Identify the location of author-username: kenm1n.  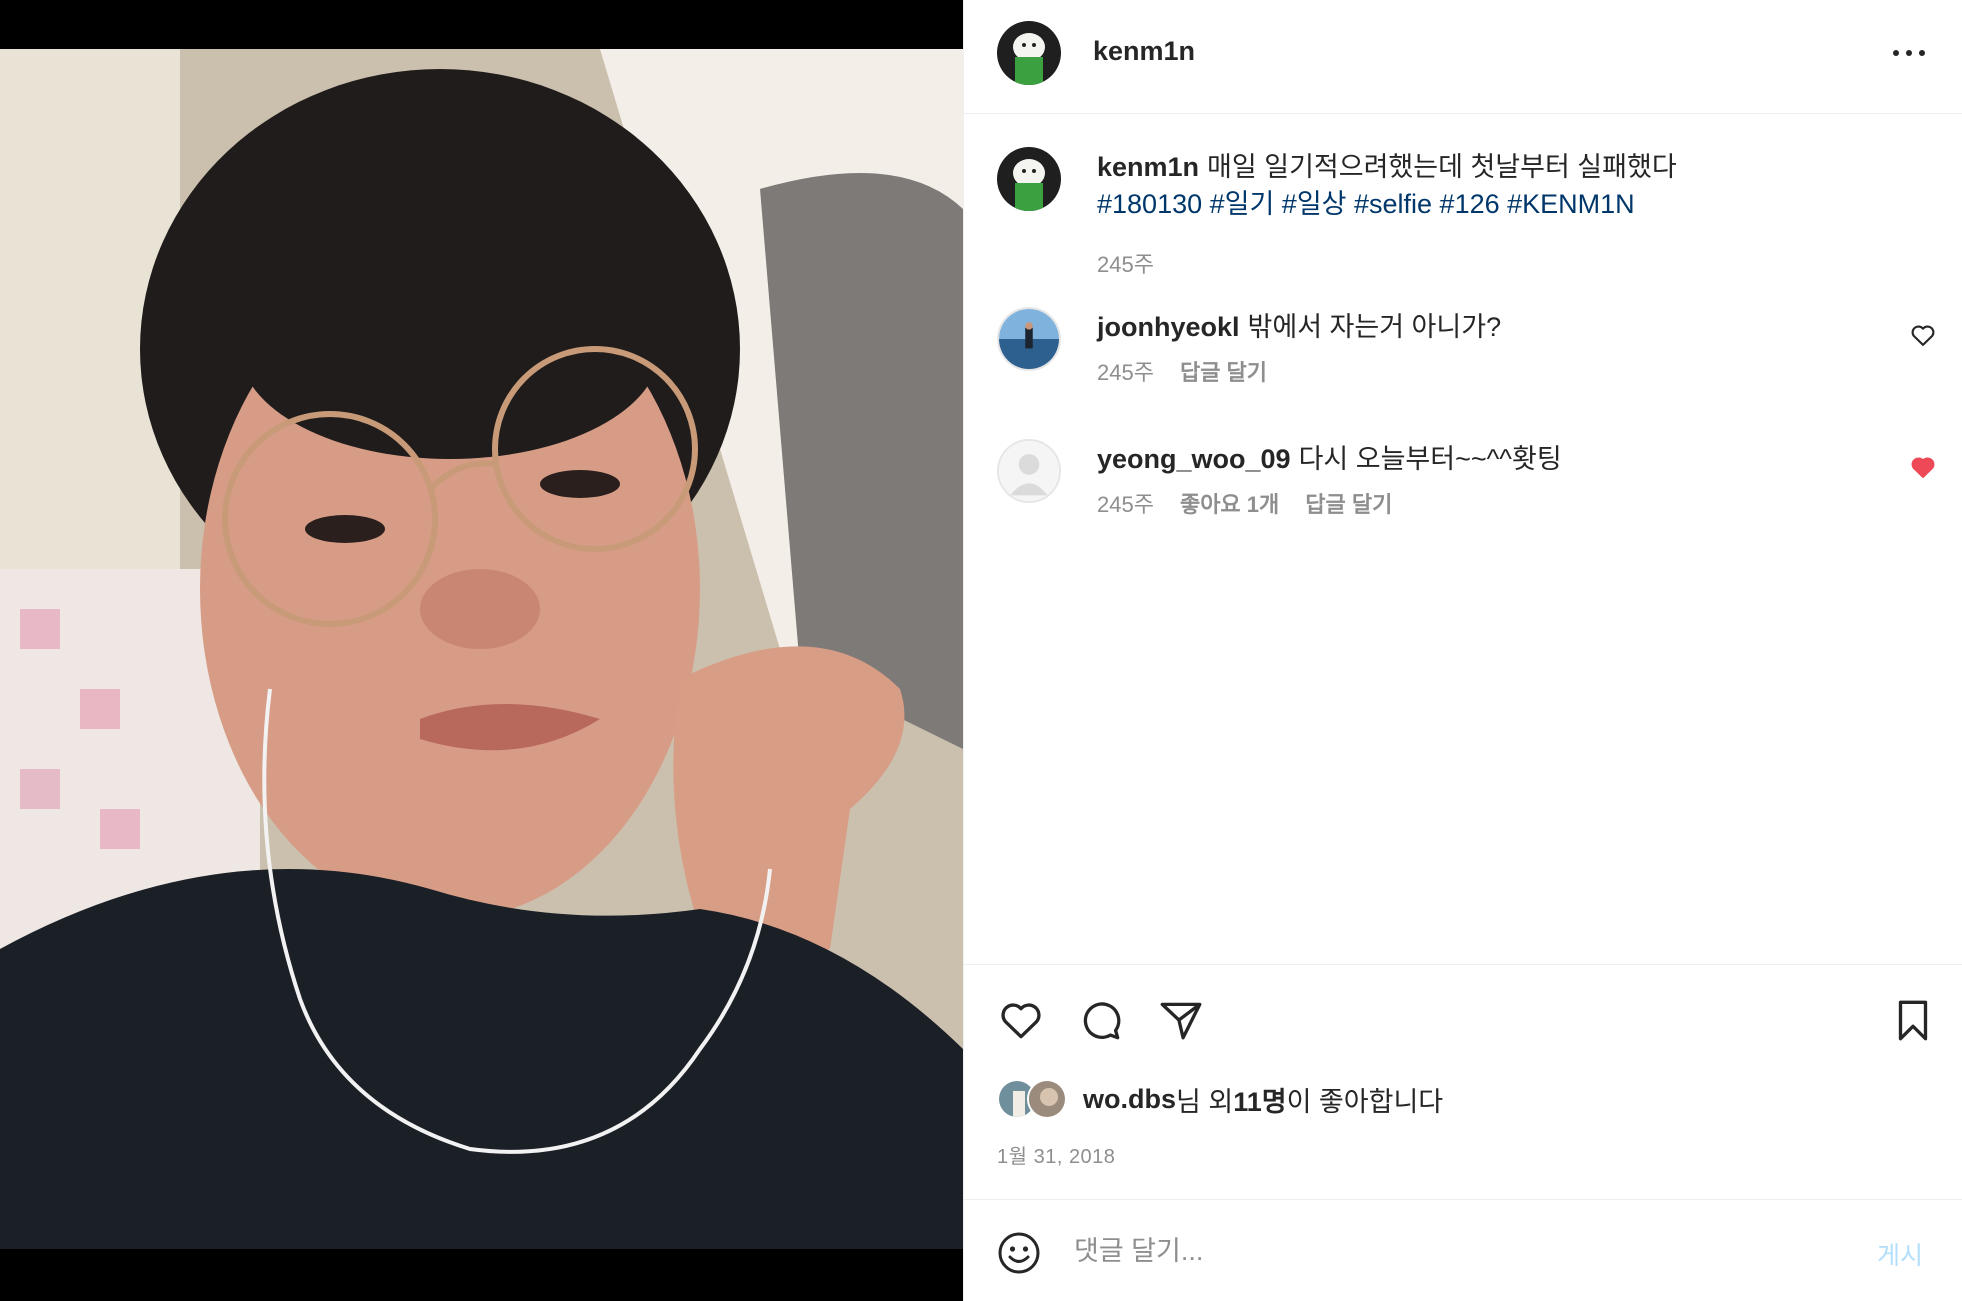
(1144, 51).